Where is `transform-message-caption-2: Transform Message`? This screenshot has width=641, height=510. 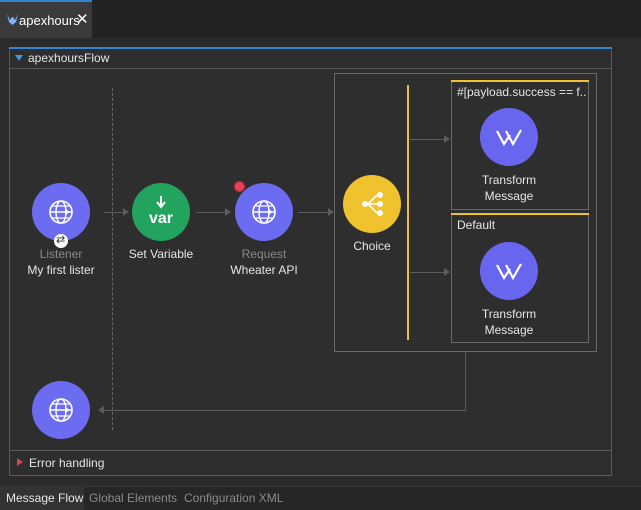
transform-message-caption-2: Transform Message is located at coordinates (509, 322).